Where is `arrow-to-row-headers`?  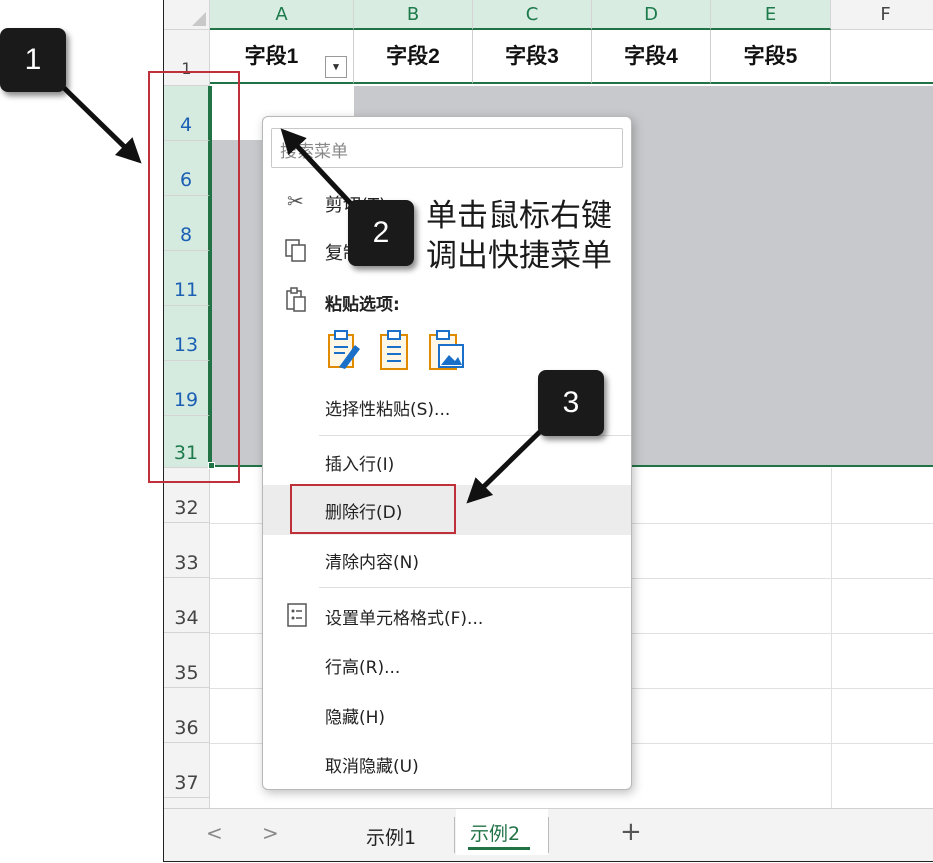 arrow-to-row-headers is located at coordinates (101, 124).